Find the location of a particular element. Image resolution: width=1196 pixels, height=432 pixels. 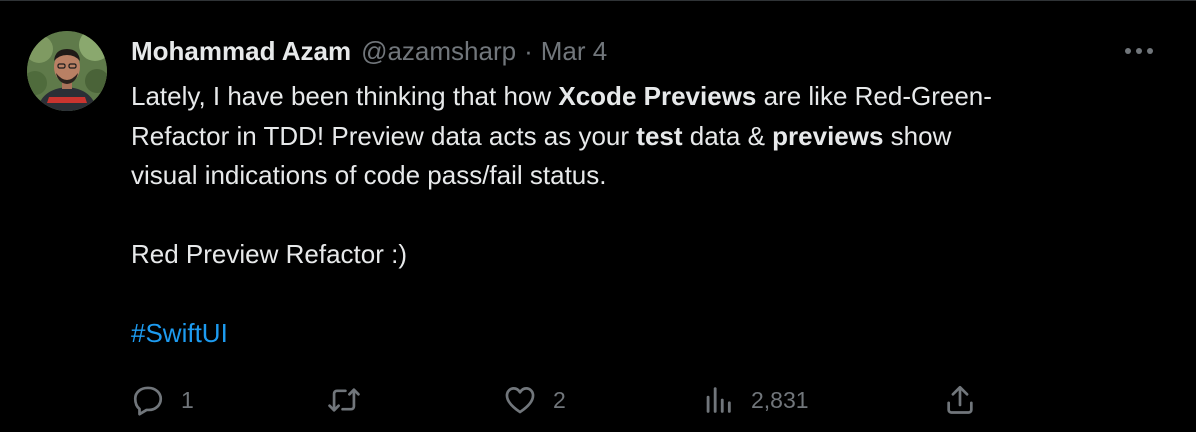

share-icon is located at coordinates (960, 399).